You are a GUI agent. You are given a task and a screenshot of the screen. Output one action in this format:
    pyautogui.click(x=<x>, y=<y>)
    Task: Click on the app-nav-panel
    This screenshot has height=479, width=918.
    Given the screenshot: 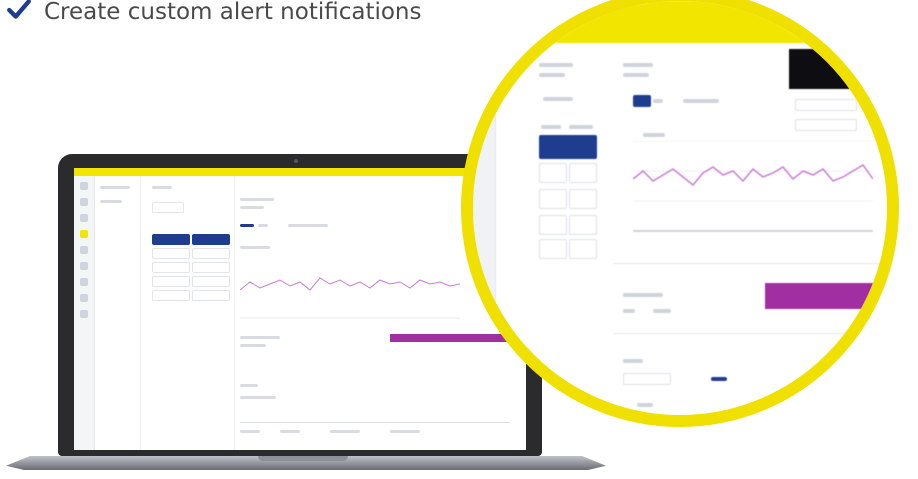 What is the action you would take?
    pyautogui.click(x=117, y=313)
    